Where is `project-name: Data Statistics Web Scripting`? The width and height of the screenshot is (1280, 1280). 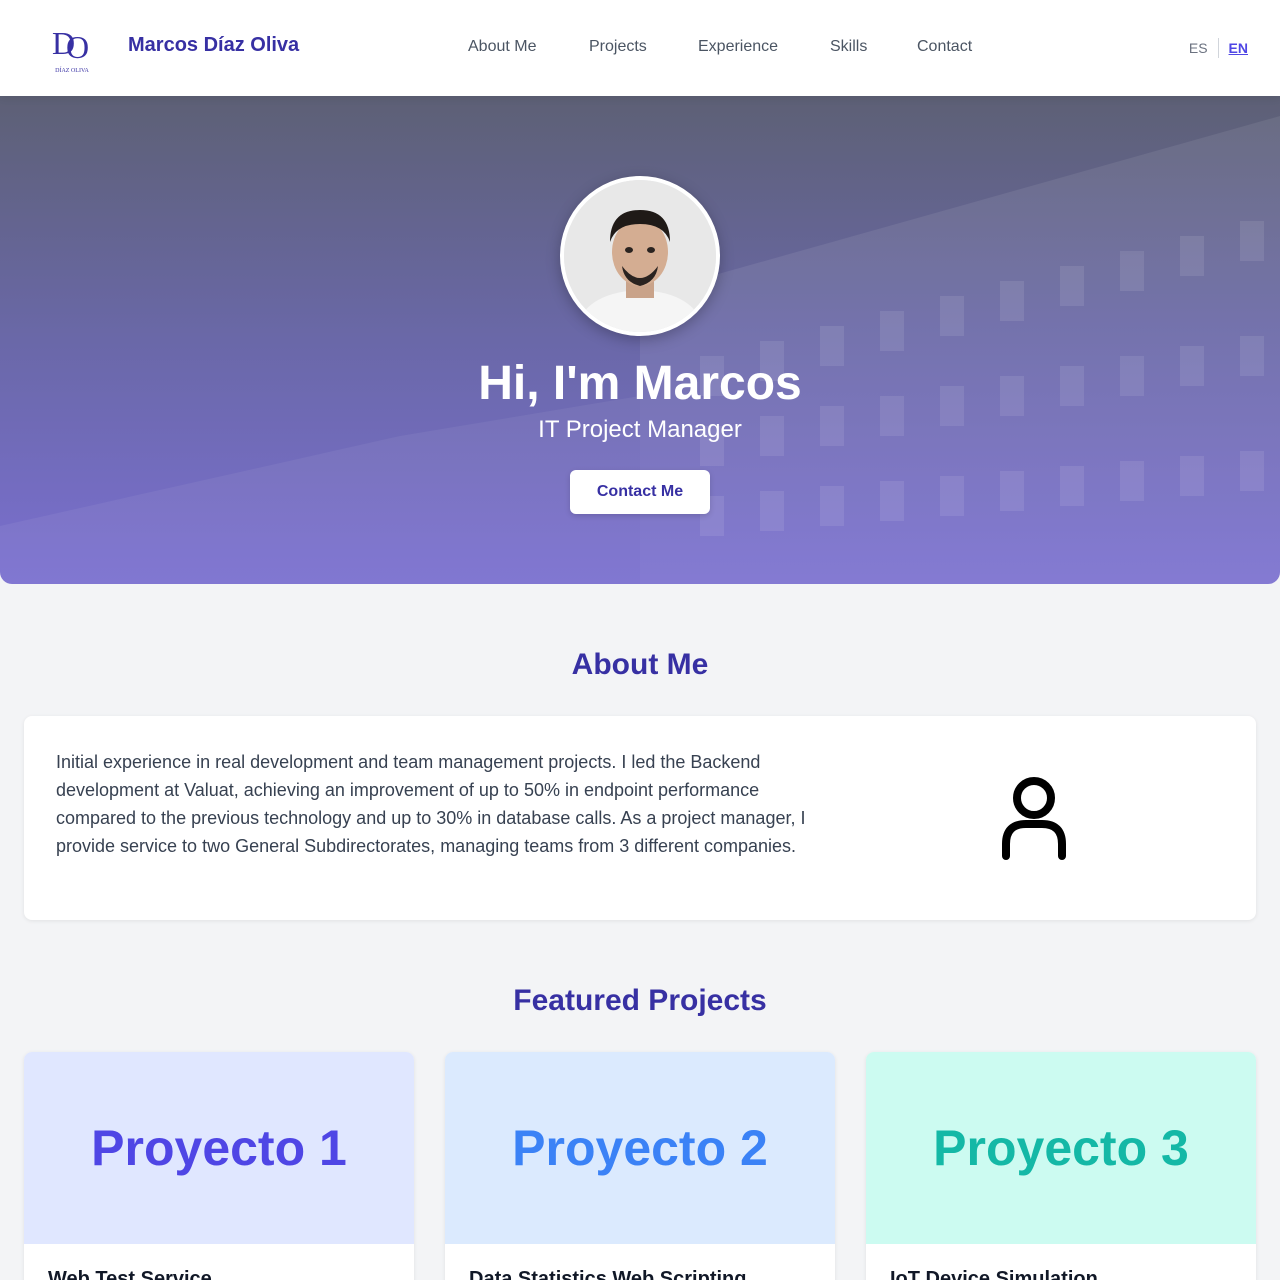 project-name: Data Statistics Web Scripting is located at coordinates (608, 1274).